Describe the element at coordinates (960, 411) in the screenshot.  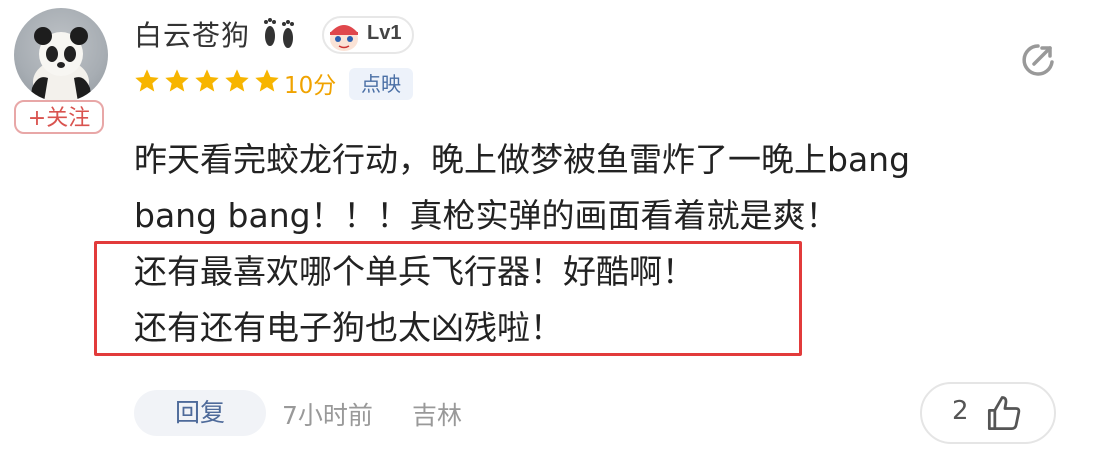
I see `like-count: 2` at that location.